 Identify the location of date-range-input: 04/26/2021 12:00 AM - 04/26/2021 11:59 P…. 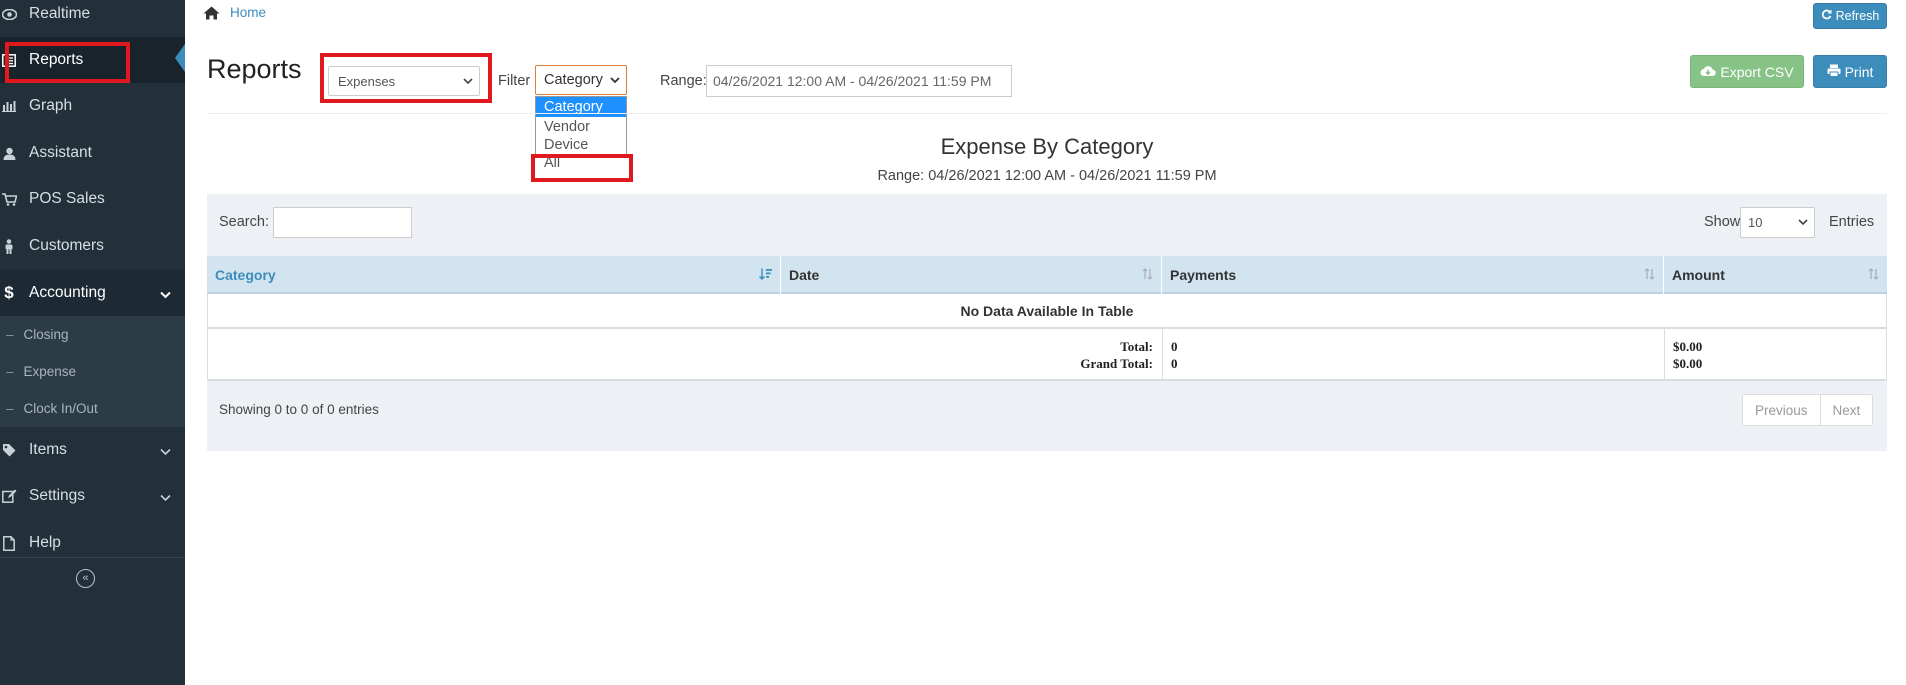
(859, 81).